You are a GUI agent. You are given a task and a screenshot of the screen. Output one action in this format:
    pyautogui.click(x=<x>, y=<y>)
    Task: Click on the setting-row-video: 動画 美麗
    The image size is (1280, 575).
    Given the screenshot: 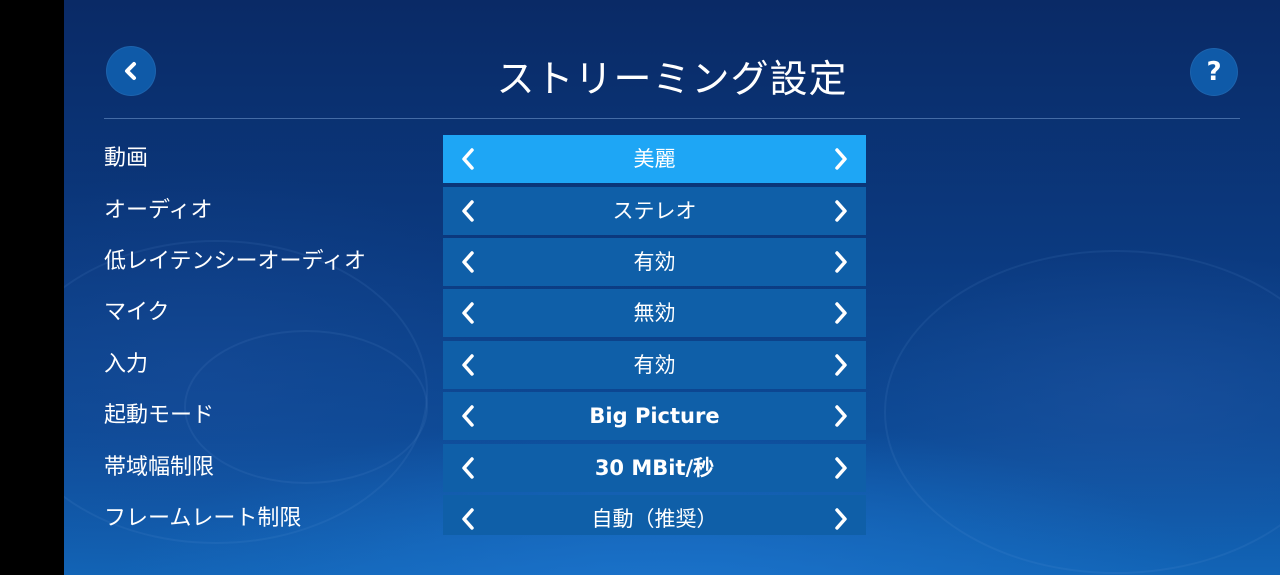 What is the action you would take?
    pyautogui.click(x=672, y=159)
    